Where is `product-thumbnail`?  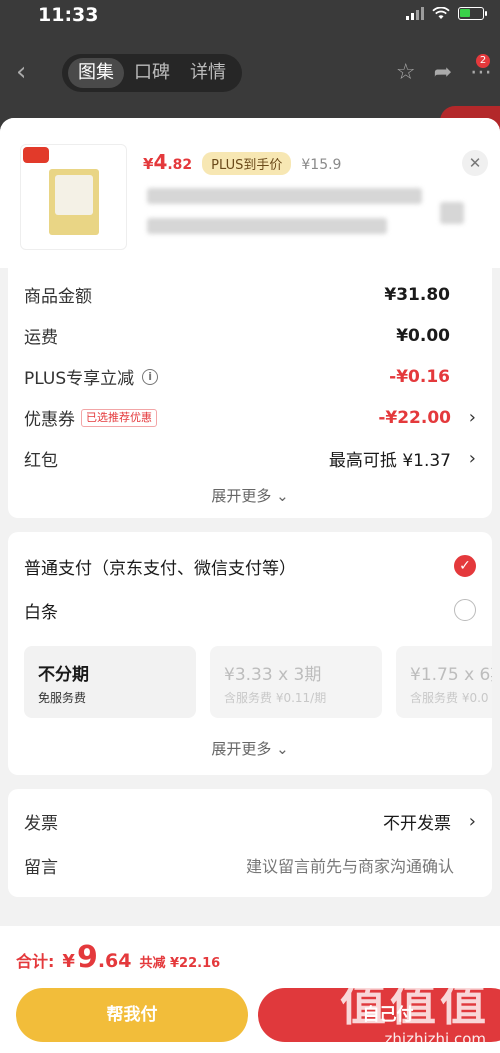
product-thumbnail is located at coordinates (73, 197).